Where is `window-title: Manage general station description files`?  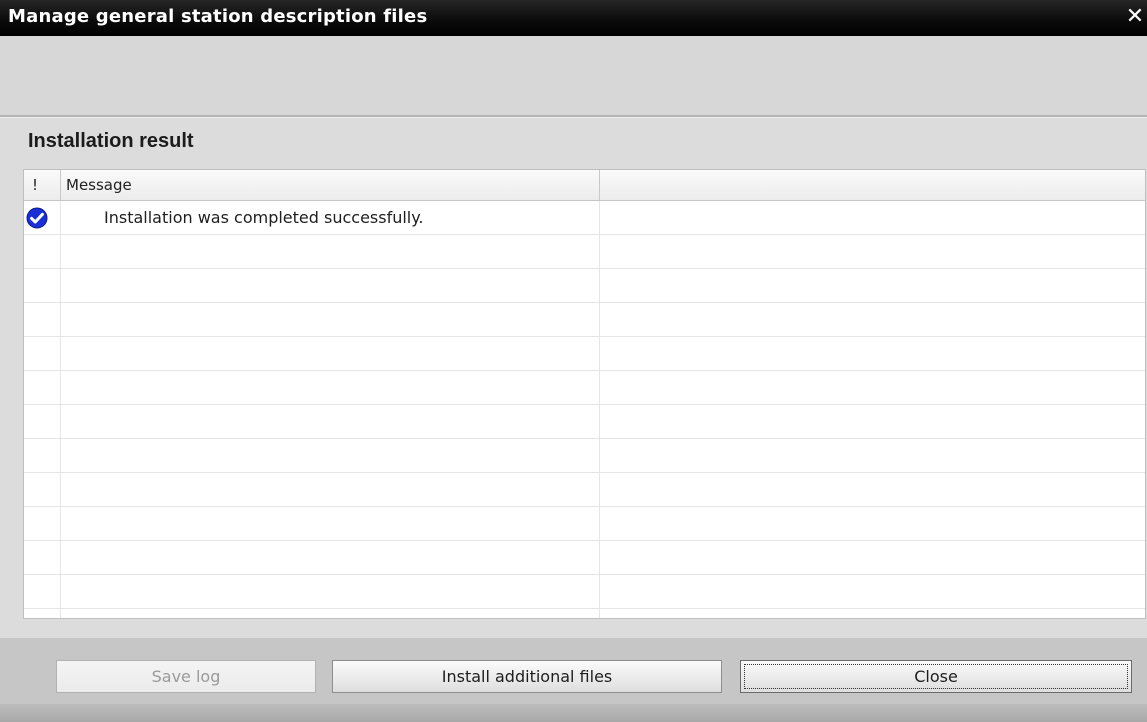
window-title: Manage general station description files is located at coordinates (218, 16).